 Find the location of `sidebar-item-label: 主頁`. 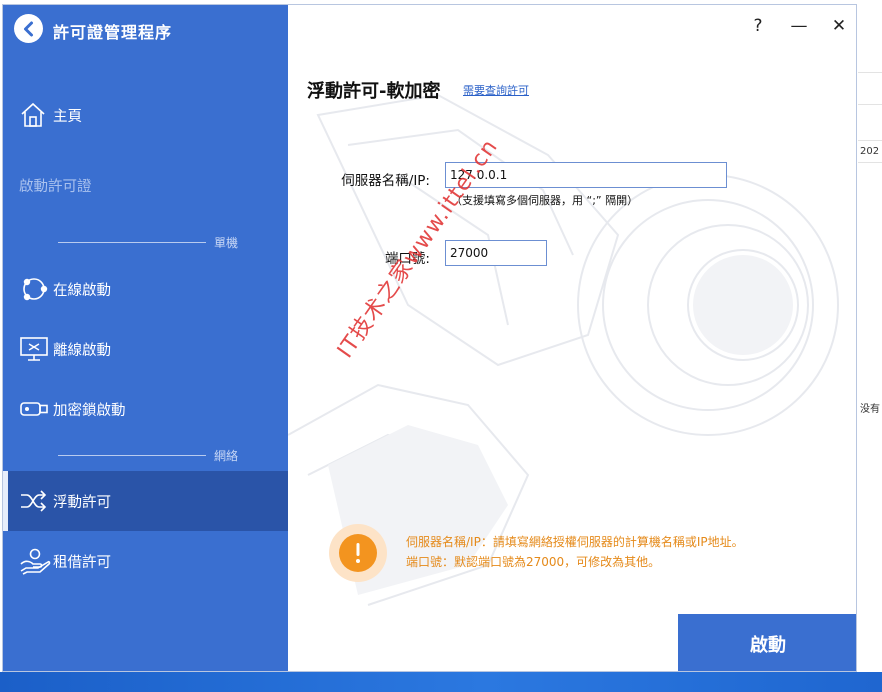

sidebar-item-label: 主頁 is located at coordinates (67, 116).